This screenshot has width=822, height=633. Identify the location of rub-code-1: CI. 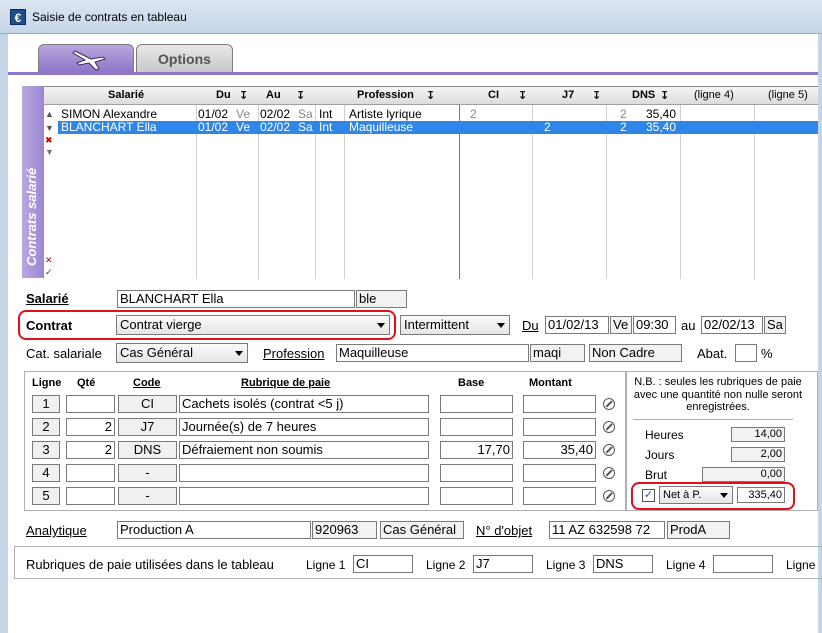
(147, 404).